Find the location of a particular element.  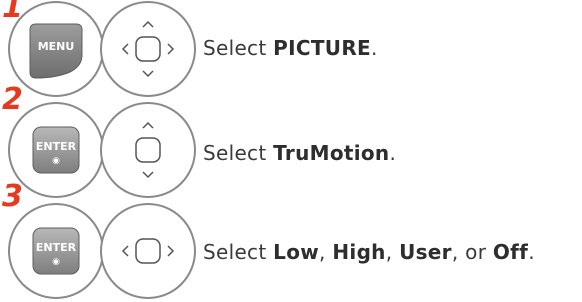

step-number: 2 is located at coordinates (12, 99).